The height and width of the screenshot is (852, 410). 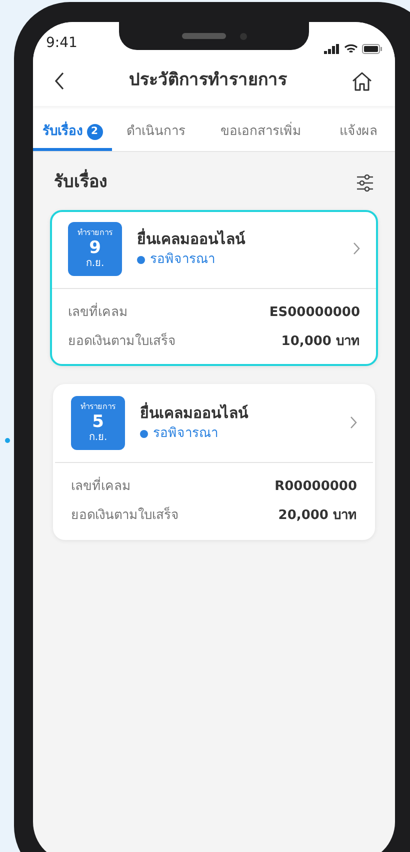 I want to click on count-badge: 2, so click(x=94, y=132).